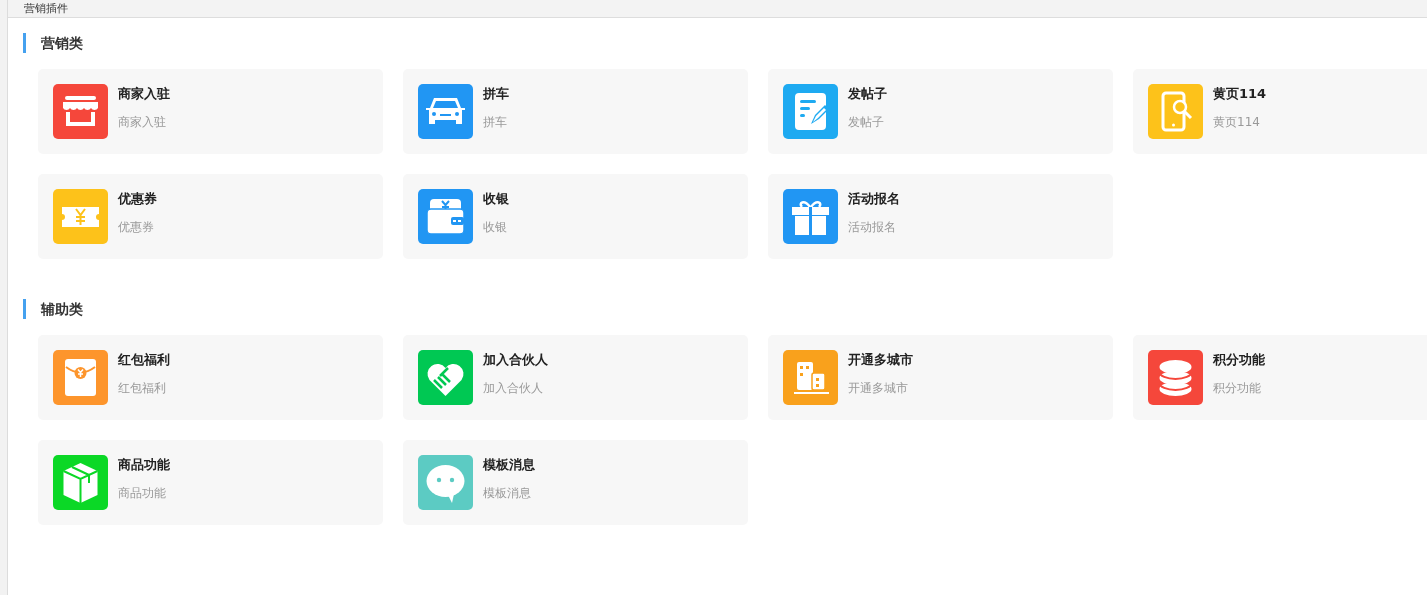 The height and width of the screenshot is (595, 1427). I want to click on plugin-title: 加入合伙人, so click(515, 360).